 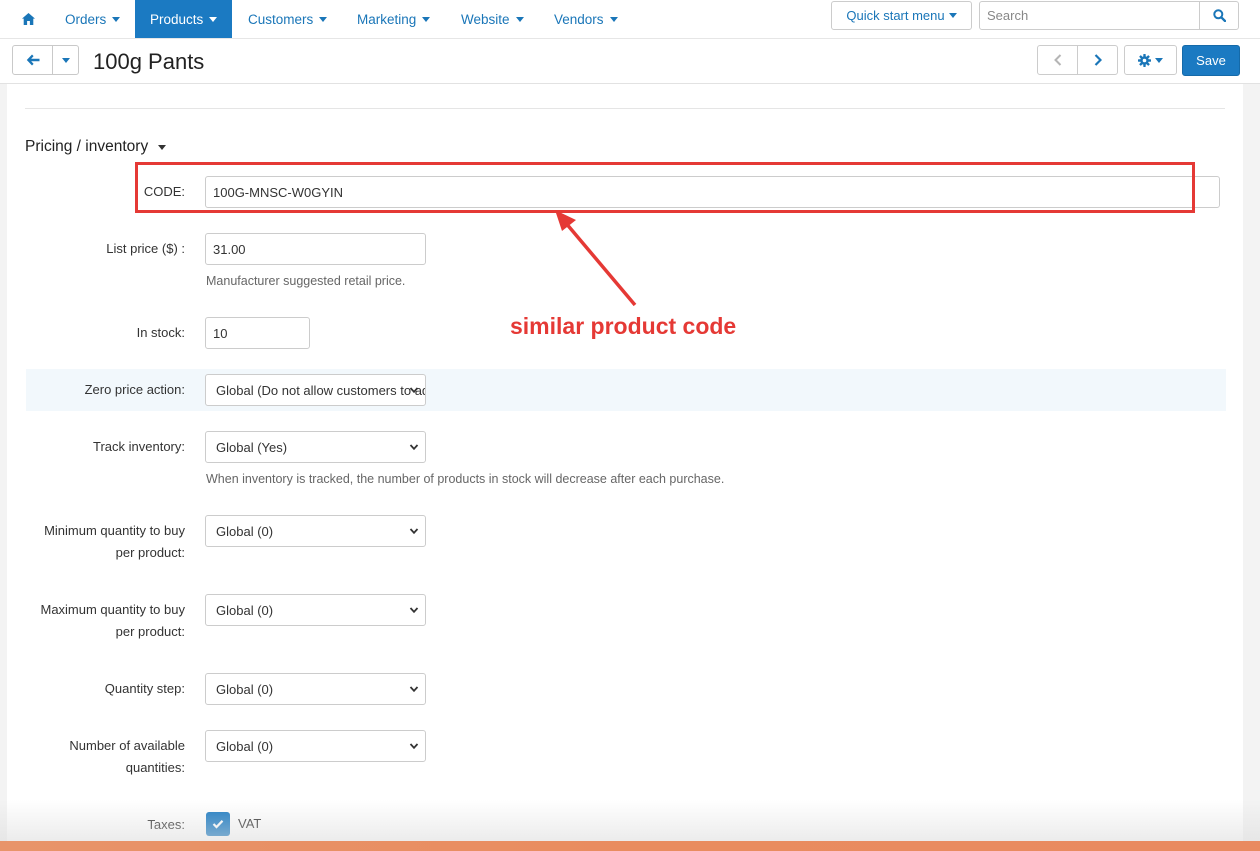 I want to click on nav-customers-label: Customers, so click(x=281, y=19).